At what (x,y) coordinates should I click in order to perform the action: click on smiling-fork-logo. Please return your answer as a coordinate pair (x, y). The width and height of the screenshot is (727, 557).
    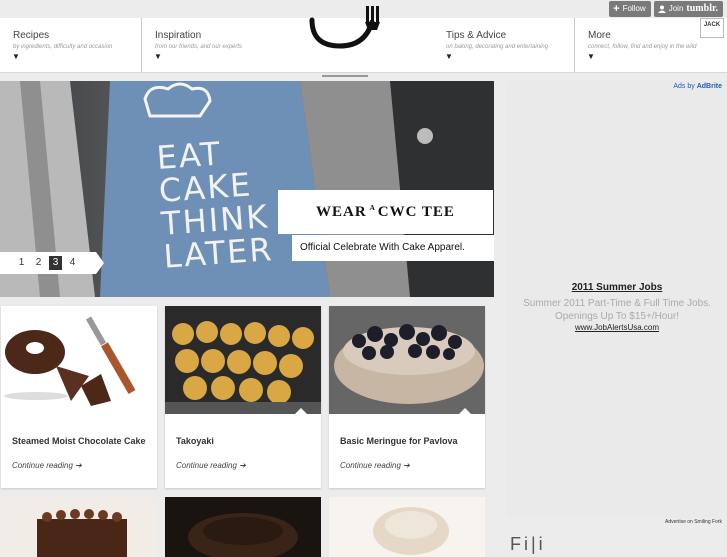
    Looking at the image, I should click on (345, 40).